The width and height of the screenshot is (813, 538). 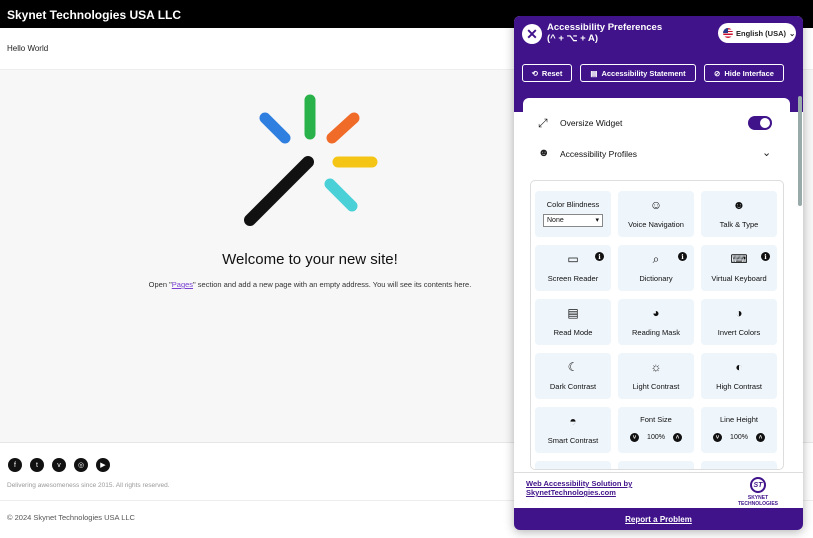 I want to click on hide-interface-button: ⊘ Hide Interface, so click(x=744, y=73).